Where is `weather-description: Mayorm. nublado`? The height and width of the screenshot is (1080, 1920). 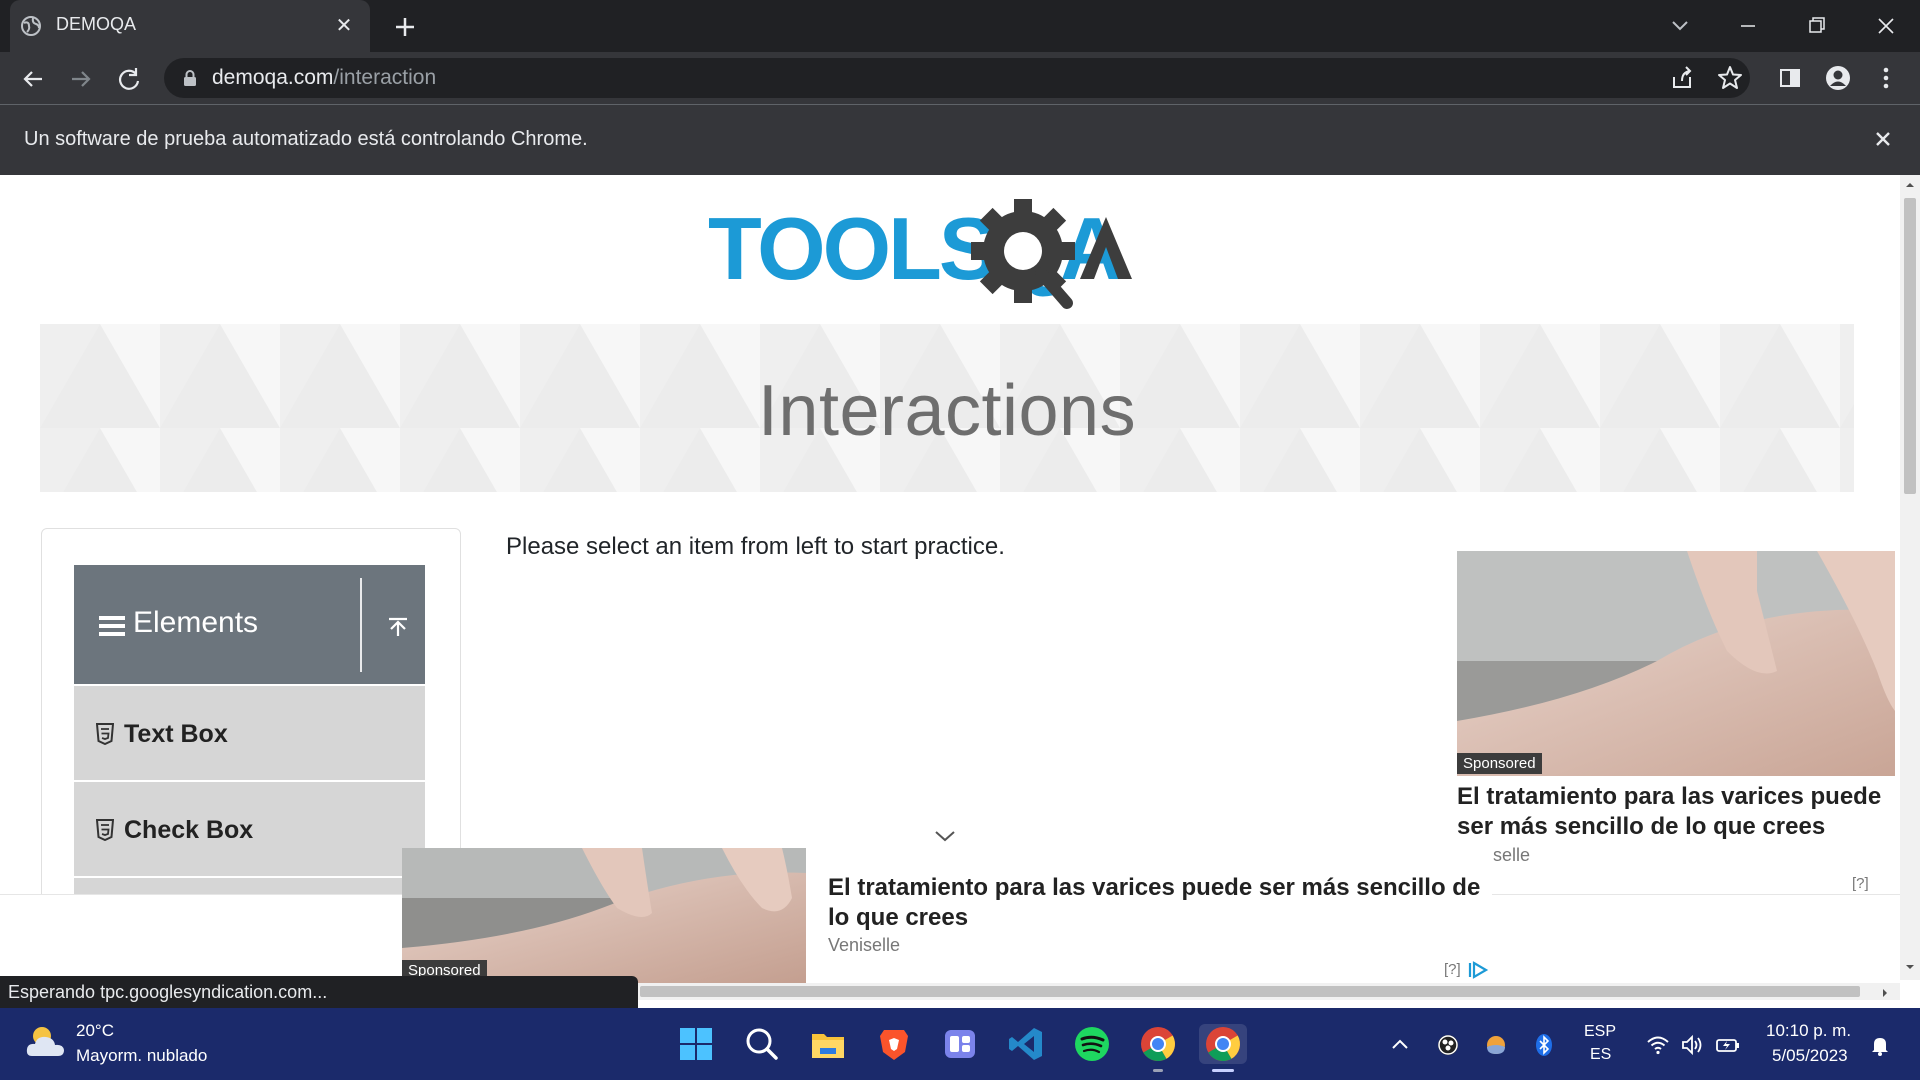
weather-description: Mayorm. nublado is located at coordinates (141, 1056).